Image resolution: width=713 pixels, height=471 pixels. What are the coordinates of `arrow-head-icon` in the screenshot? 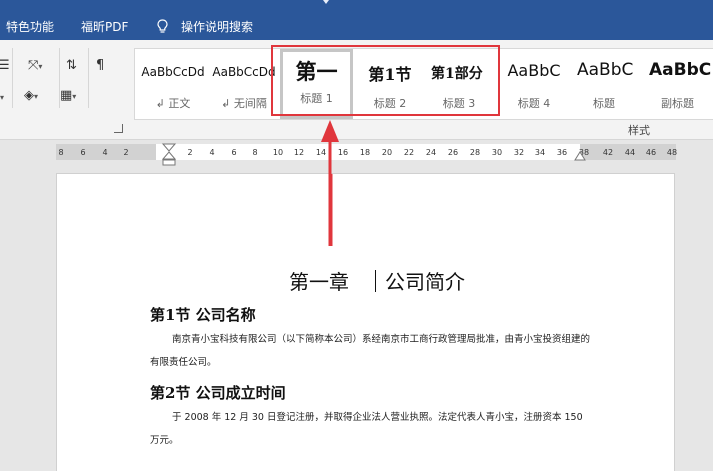 It's located at (330, 183).